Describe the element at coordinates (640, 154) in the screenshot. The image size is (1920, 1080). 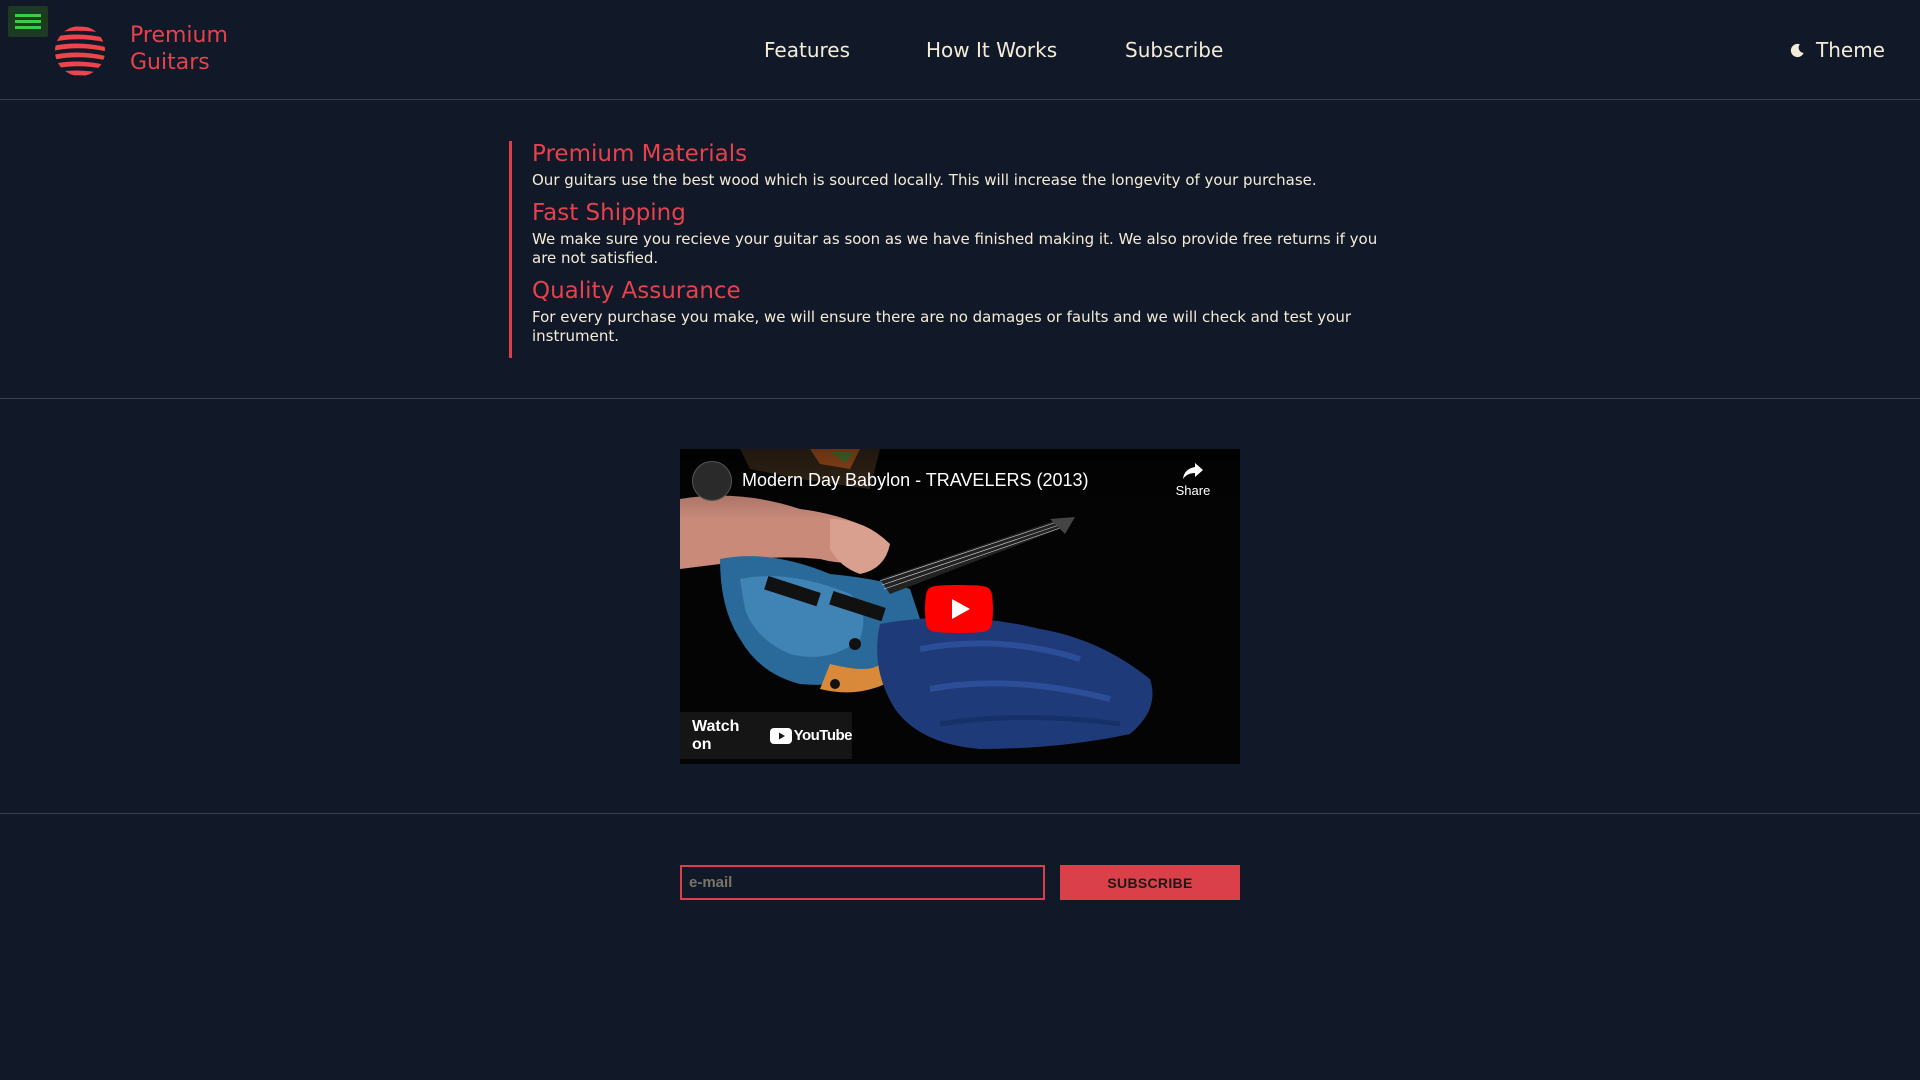
I see `feature-title: Premium Materials` at that location.